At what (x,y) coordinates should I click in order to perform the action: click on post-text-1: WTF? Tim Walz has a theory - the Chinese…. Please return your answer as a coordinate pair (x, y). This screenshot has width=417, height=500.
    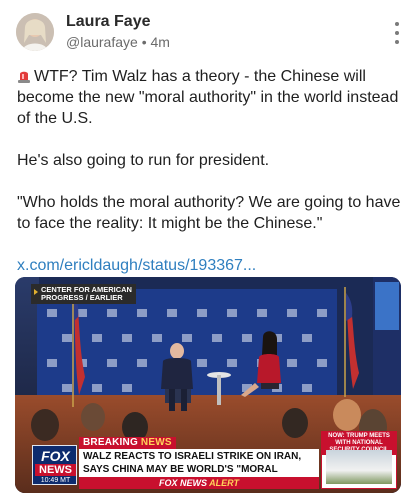
    Looking at the image, I should click on (208, 97).